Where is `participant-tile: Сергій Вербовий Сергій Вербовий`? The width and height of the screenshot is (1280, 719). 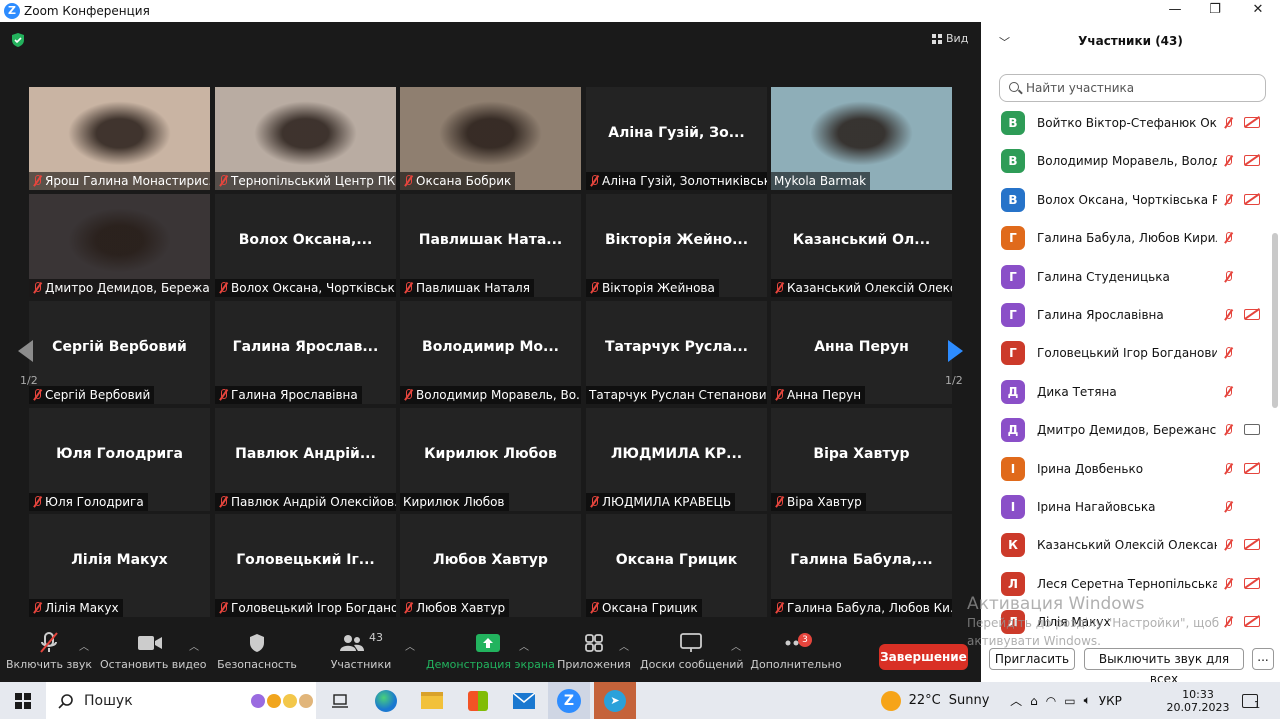
participant-tile: Сергій Вербовий Сергій Вербовий is located at coordinates (119, 352).